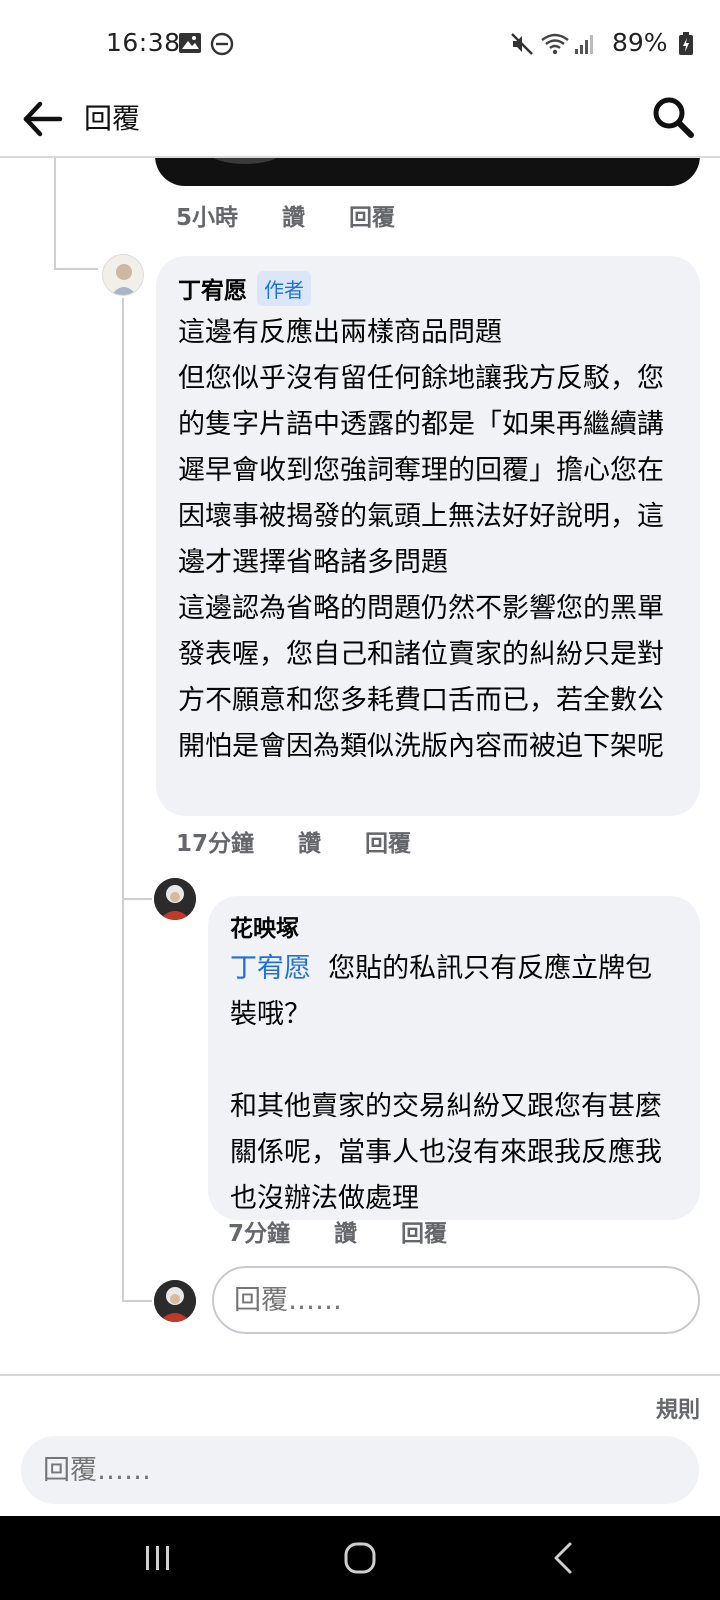  I want to click on app-bar: 回覆, so click(360, 123).